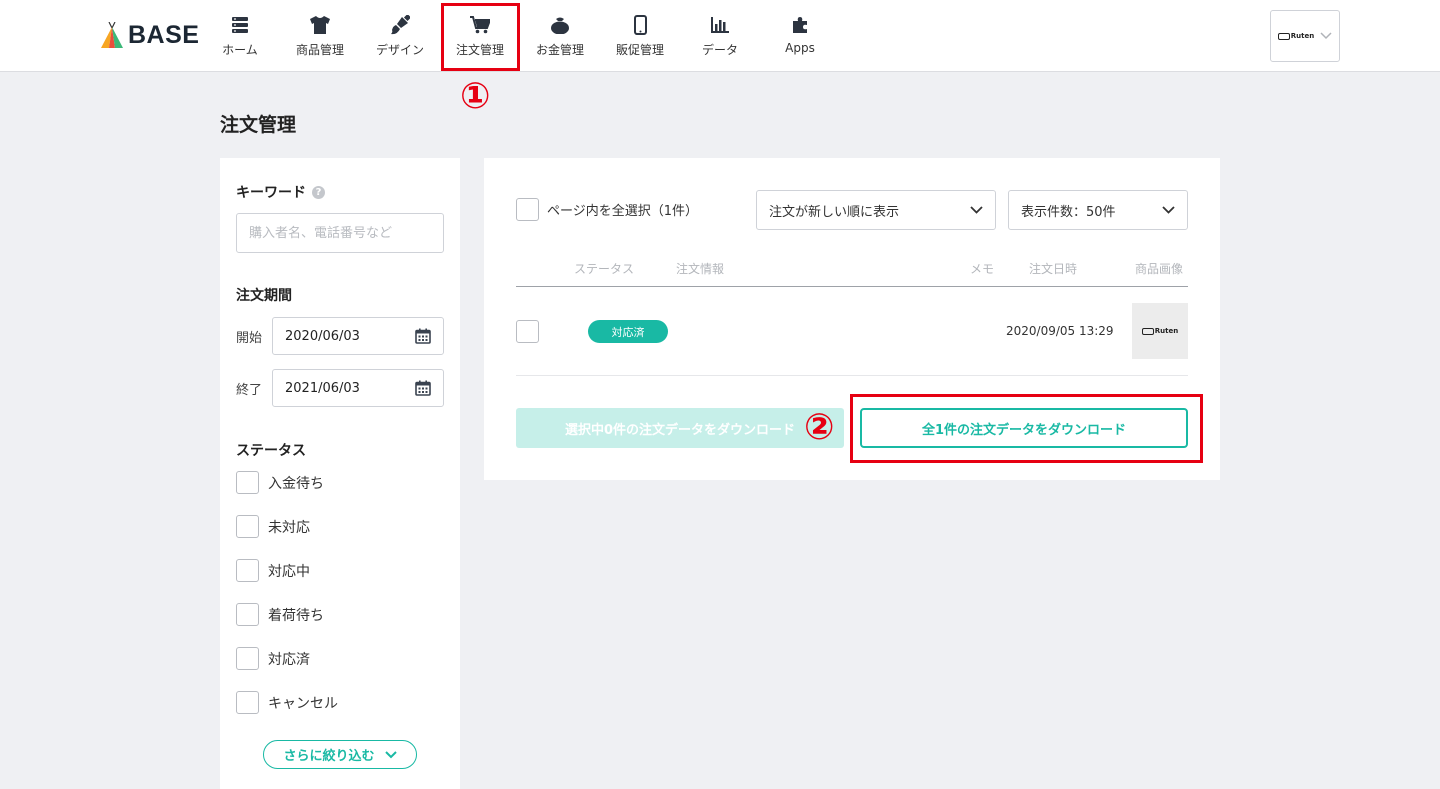  Describe the element at coordinates (1053, 269) in the screenshot. I see `column-header-order-date: 注文日時` at that location.